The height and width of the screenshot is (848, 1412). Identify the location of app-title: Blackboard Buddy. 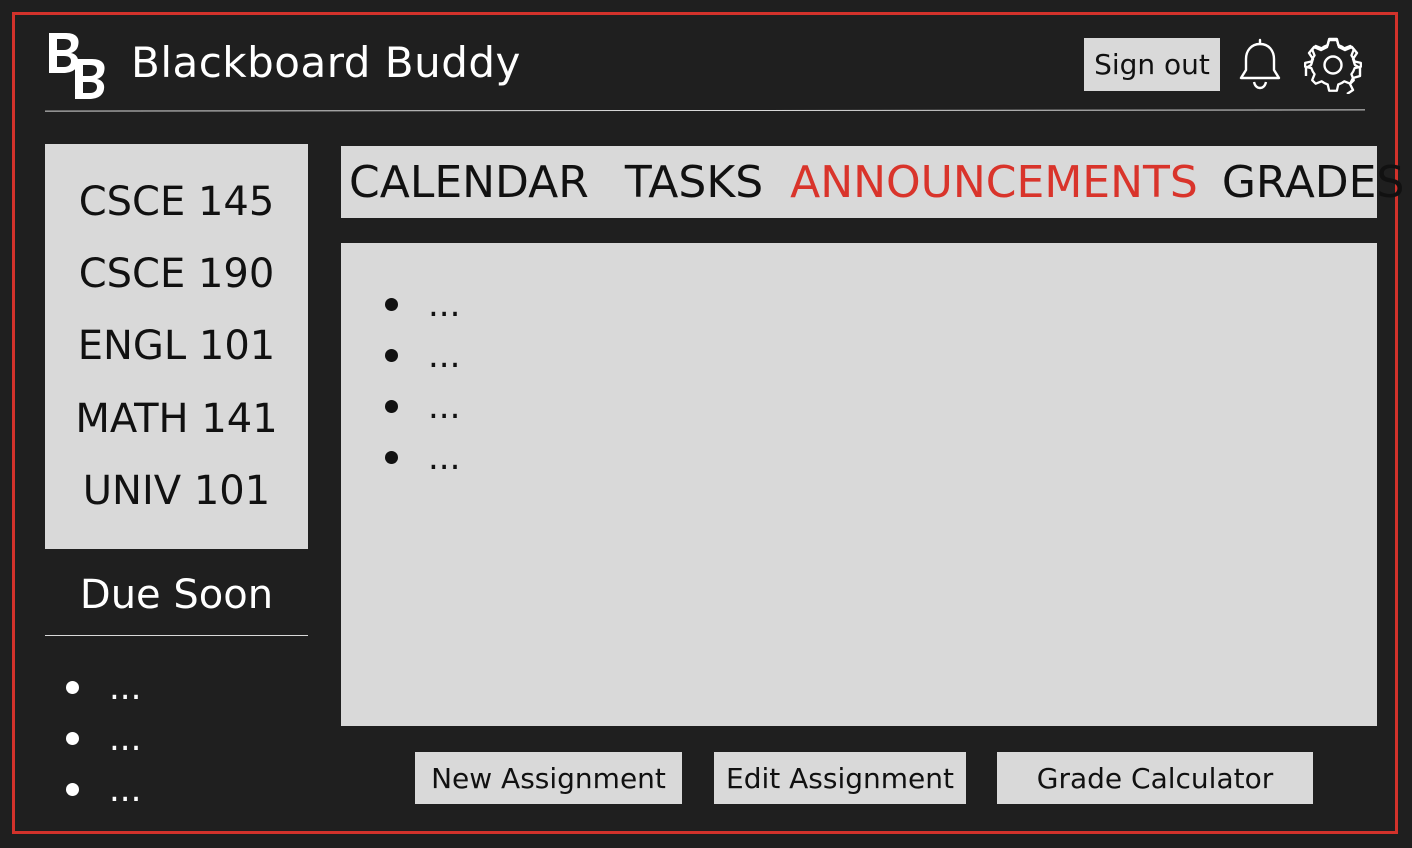
(326, 62).